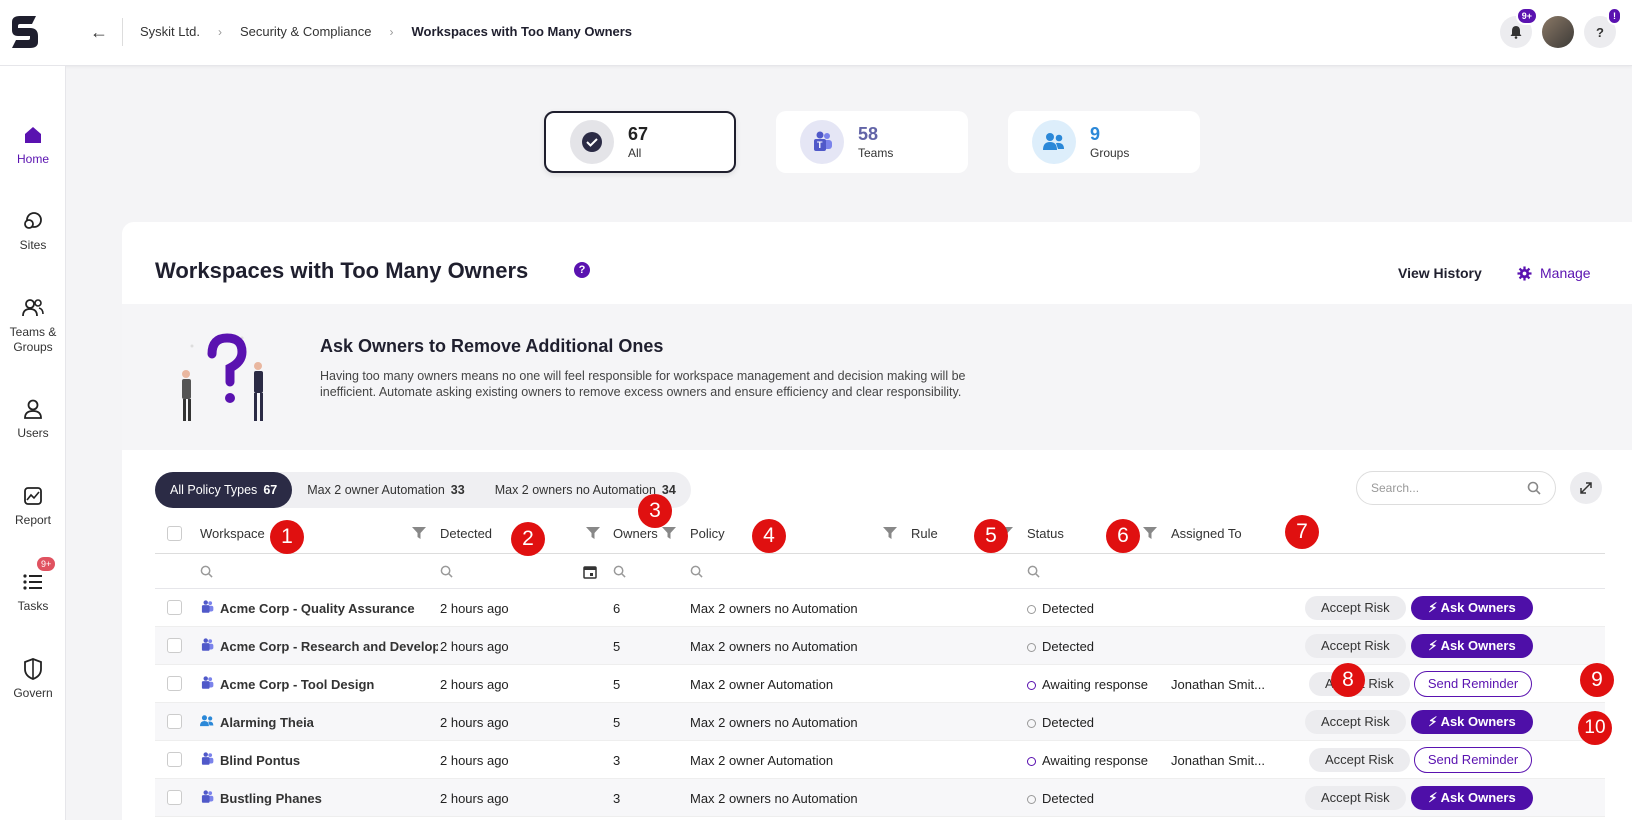  I want to click on sidebar-item-home: Home, so click(33, 144).